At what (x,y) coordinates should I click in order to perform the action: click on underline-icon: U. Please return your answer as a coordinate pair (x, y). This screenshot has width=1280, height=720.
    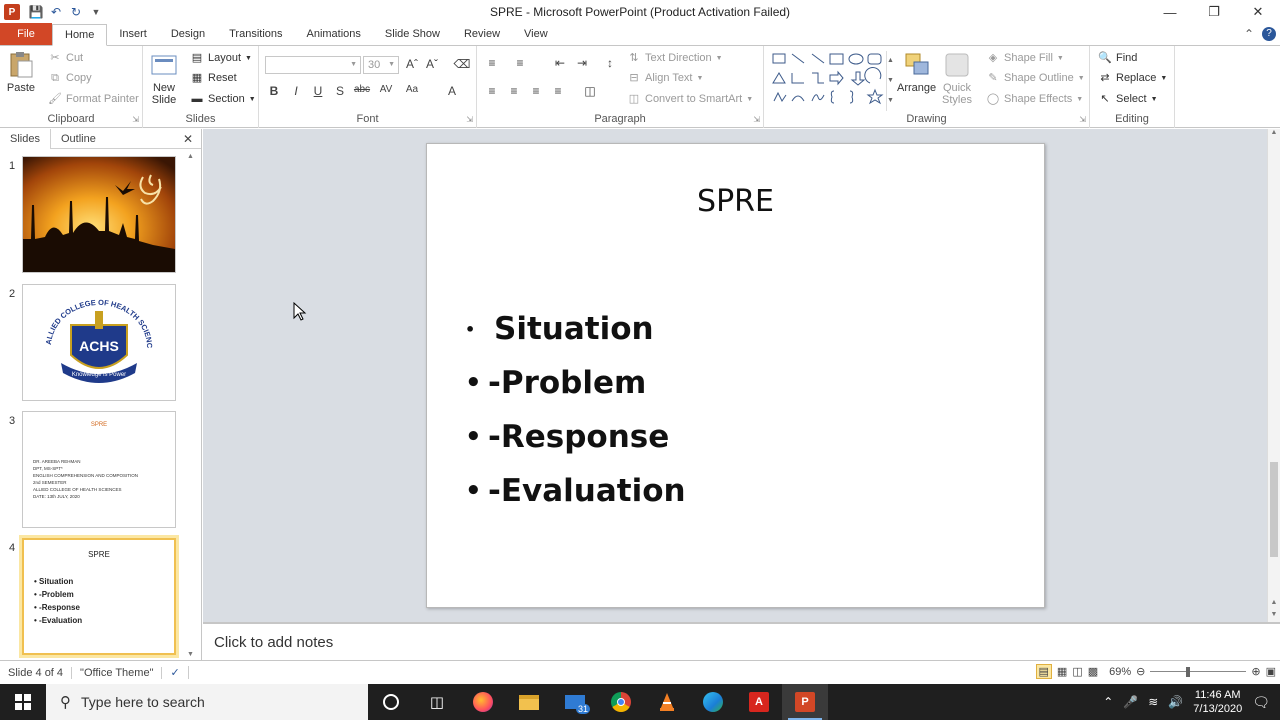
    Looking at the image, I should click on (318, 91).